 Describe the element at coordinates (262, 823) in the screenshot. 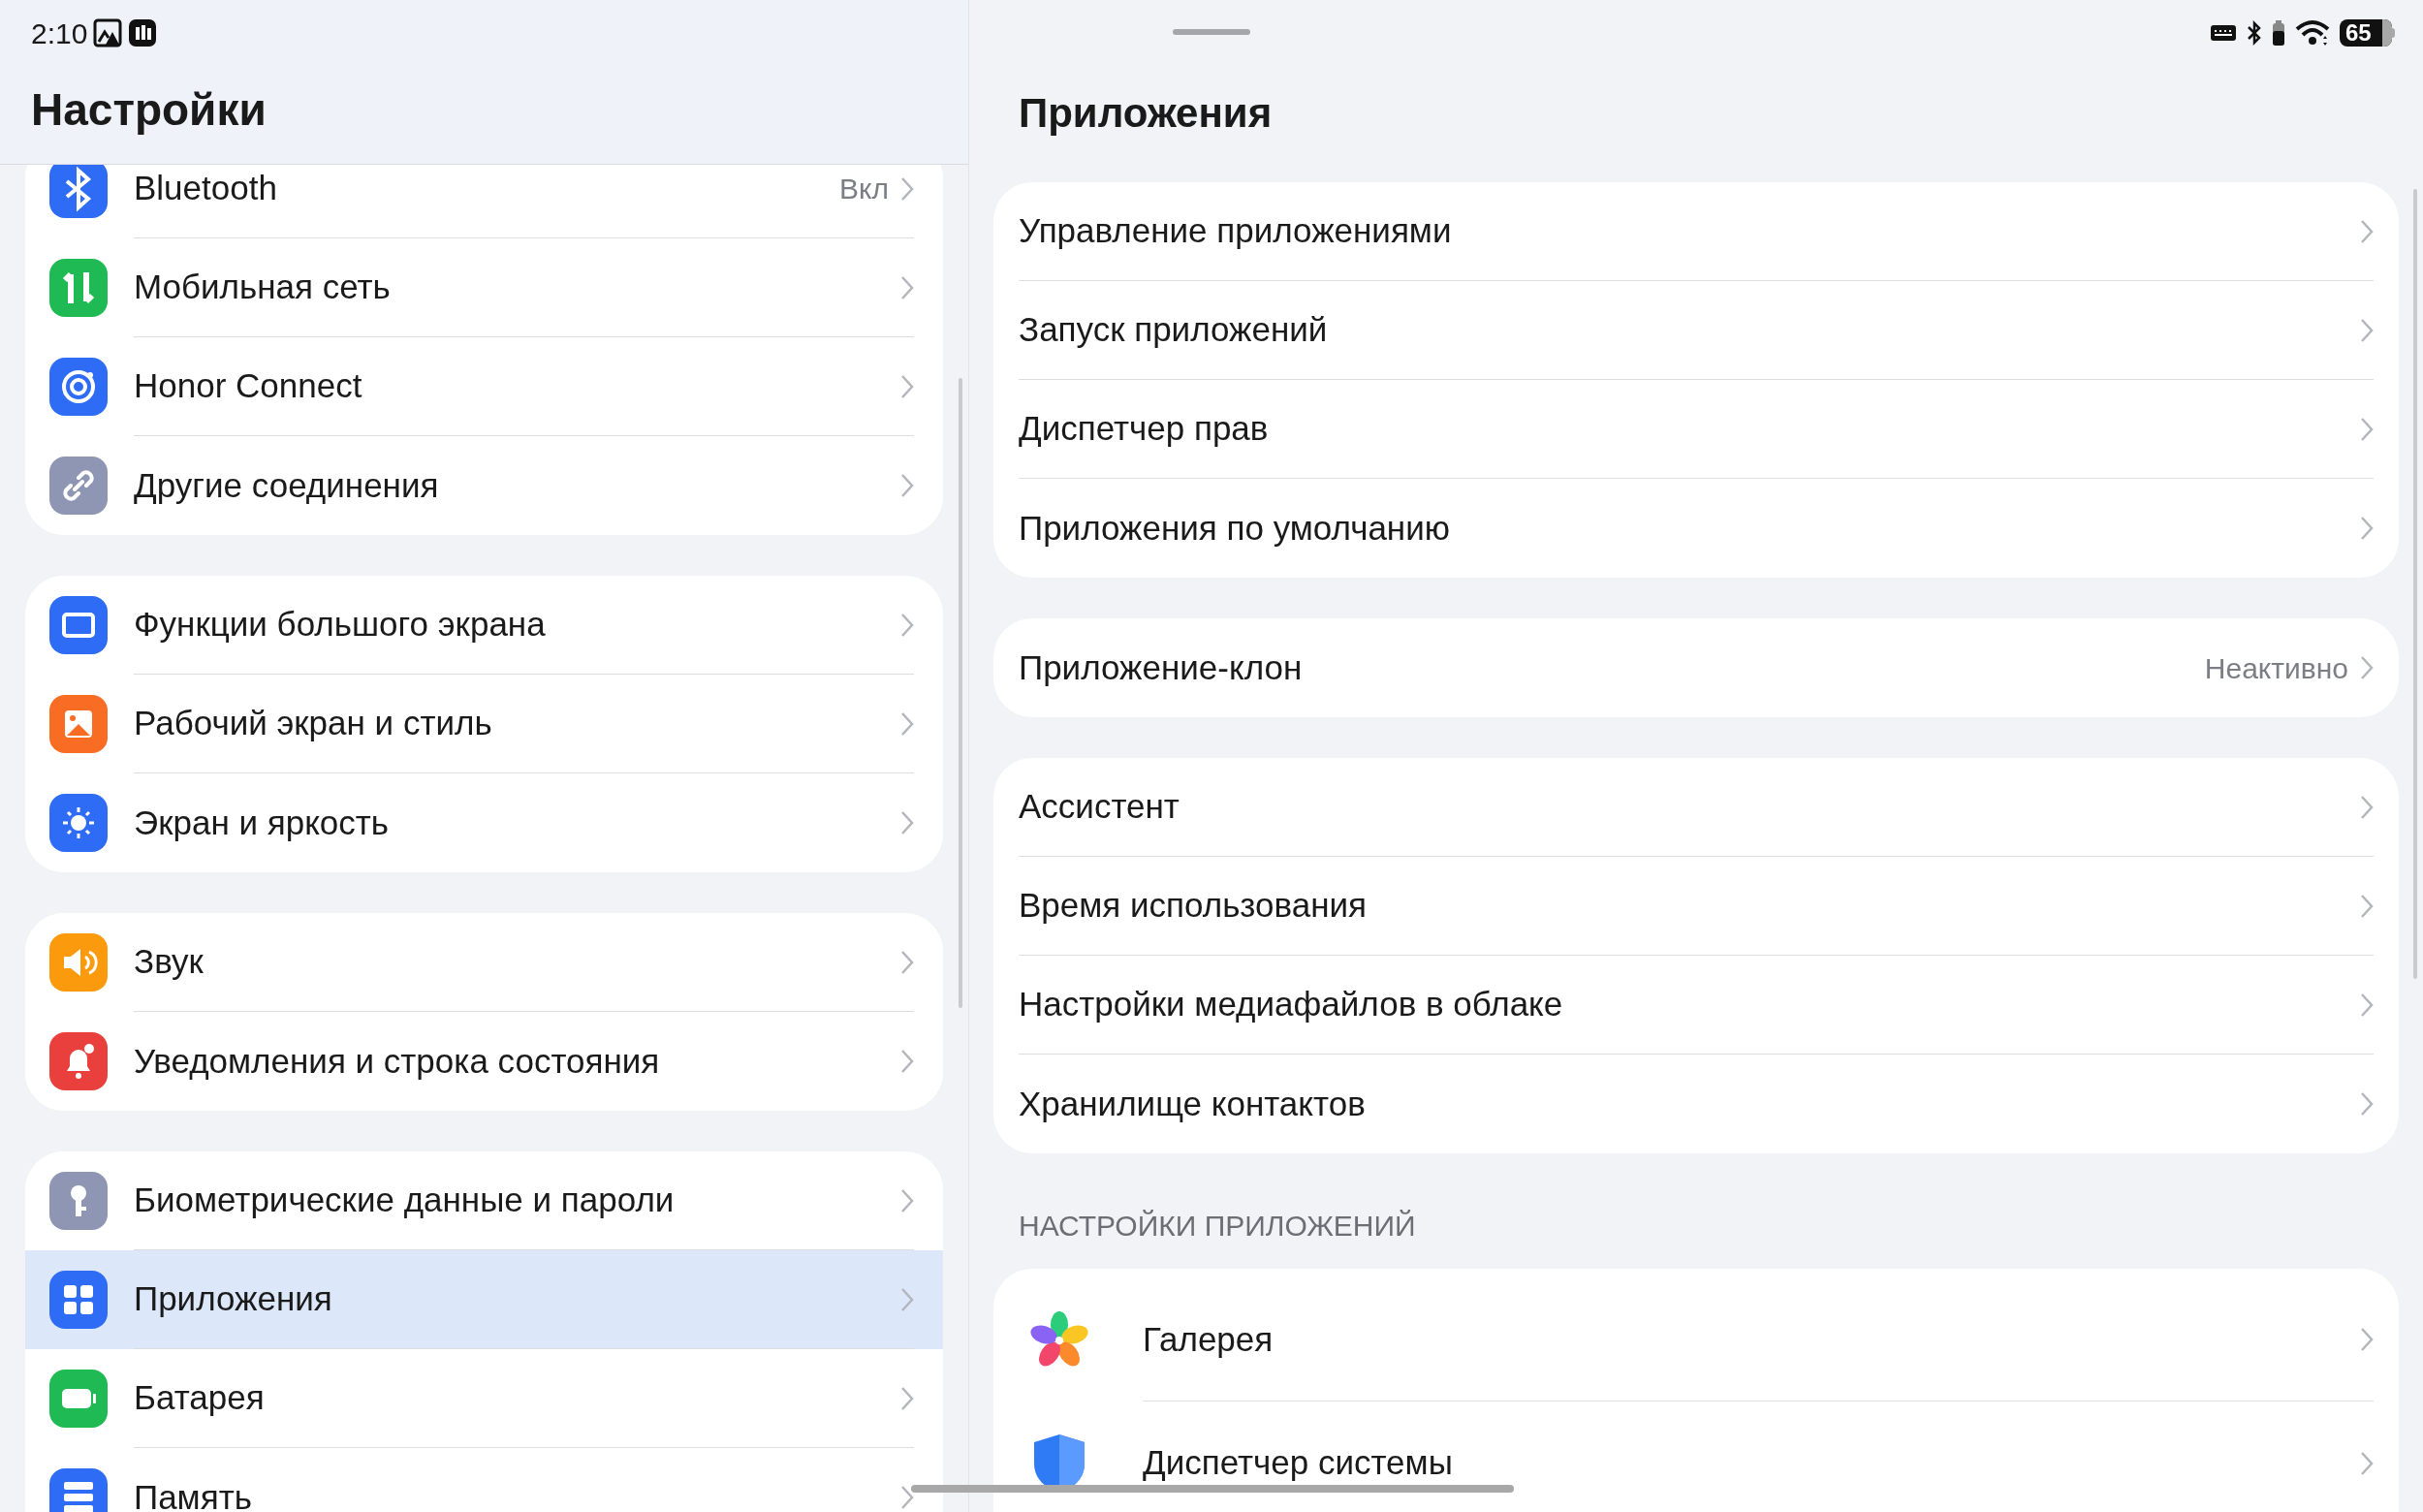

I see `item-label: Экран и яркость` at that location.